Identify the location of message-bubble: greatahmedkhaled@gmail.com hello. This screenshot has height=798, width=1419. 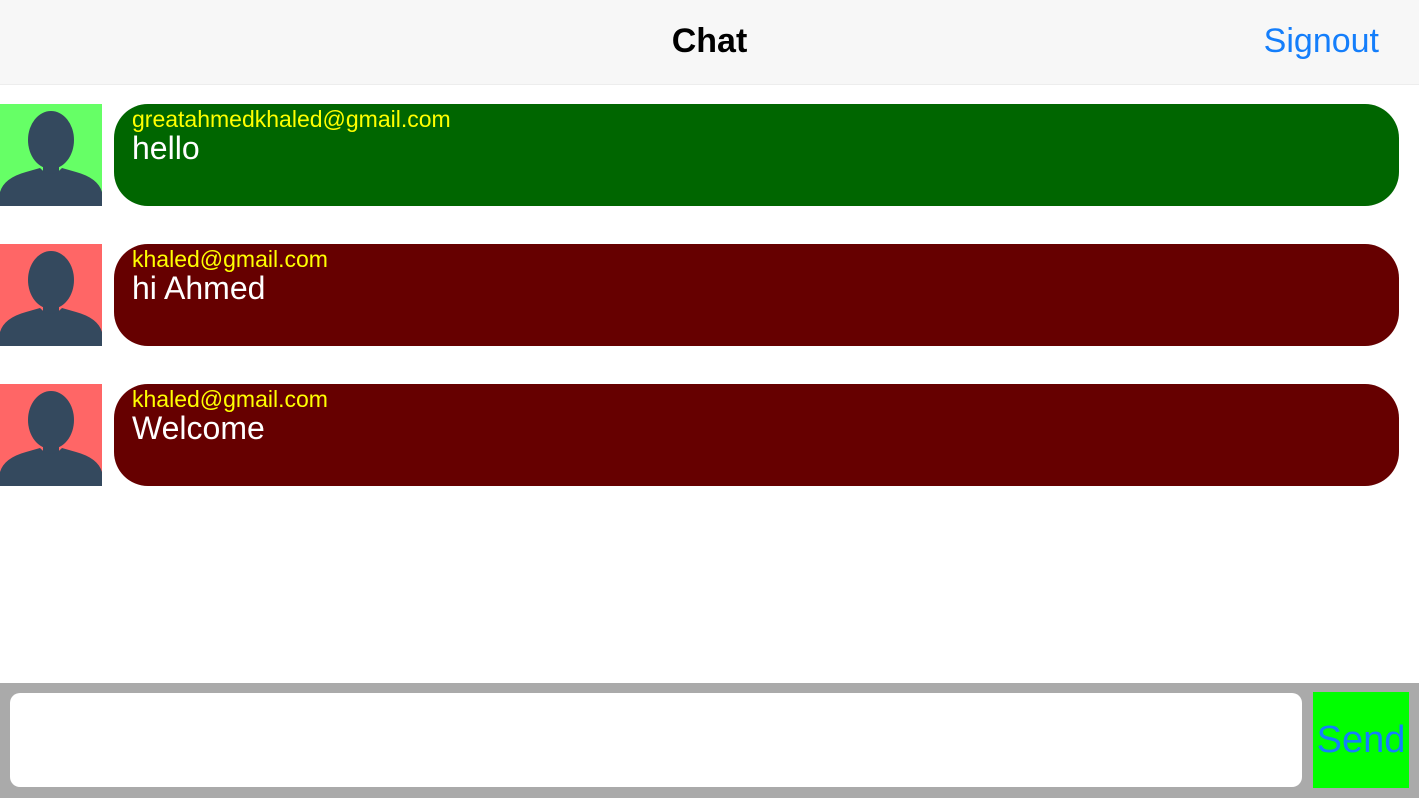
(756, 155).